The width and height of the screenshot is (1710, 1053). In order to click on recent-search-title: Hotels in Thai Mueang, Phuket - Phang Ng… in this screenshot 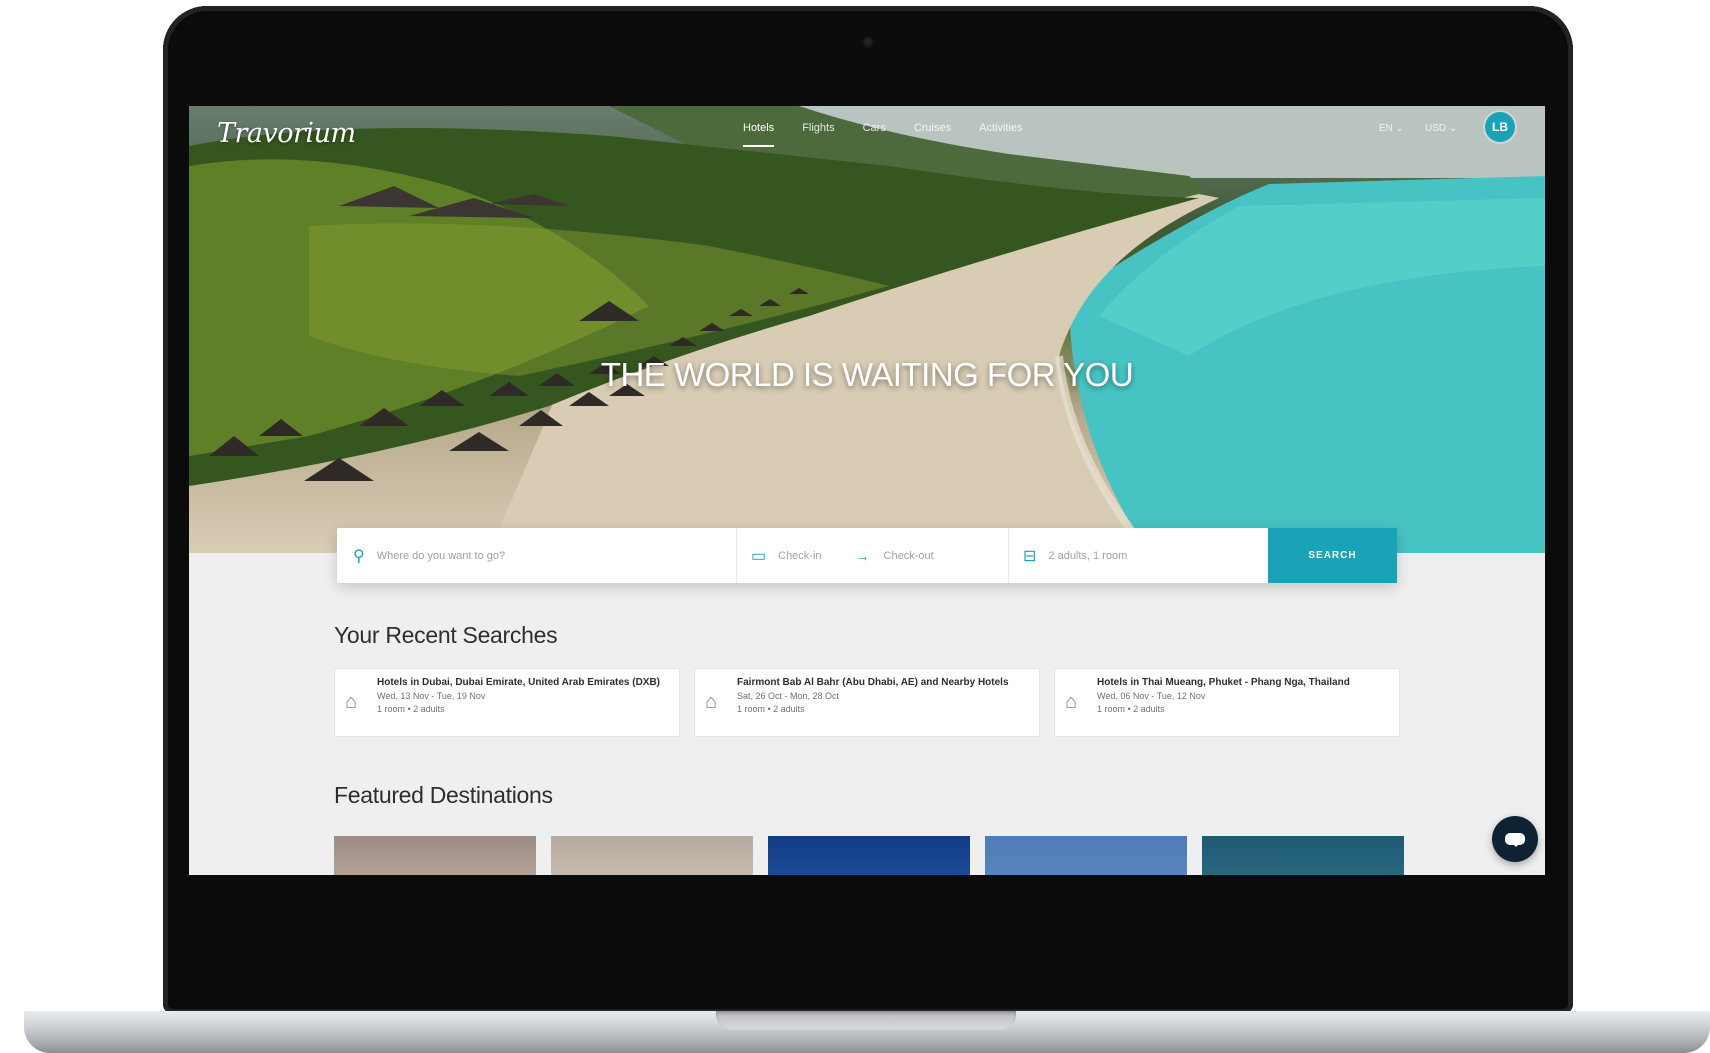, I will do `click(1223, 682)`.